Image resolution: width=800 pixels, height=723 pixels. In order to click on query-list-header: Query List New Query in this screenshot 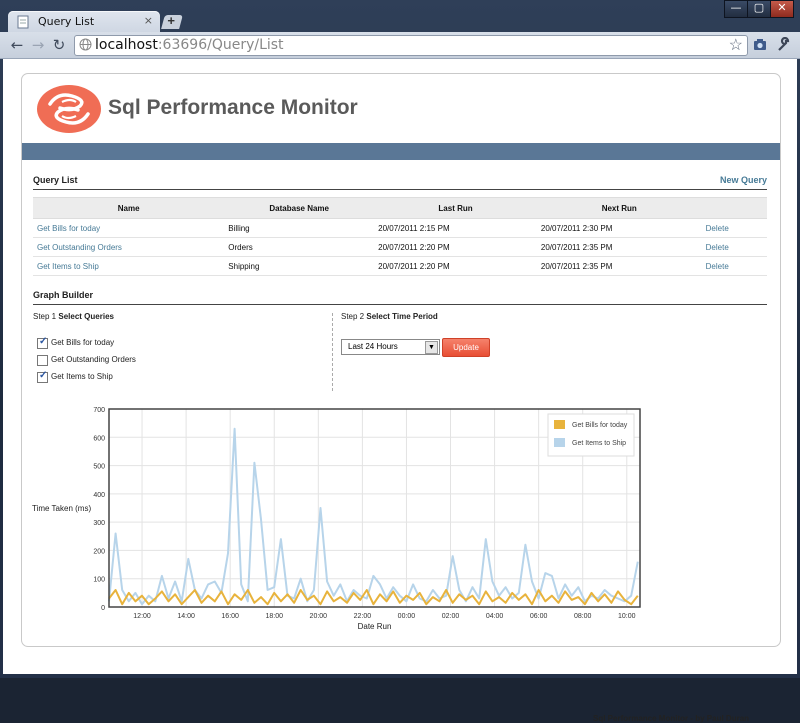, I will do `click(400, 182)`.